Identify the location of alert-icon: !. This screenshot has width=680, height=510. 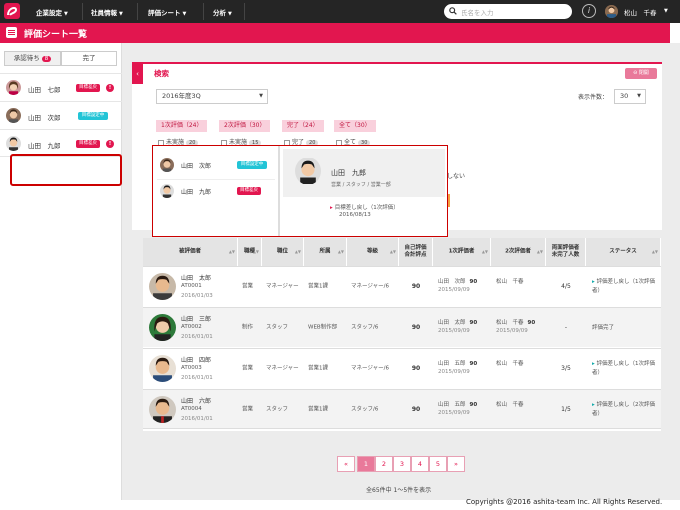
(110, 88).